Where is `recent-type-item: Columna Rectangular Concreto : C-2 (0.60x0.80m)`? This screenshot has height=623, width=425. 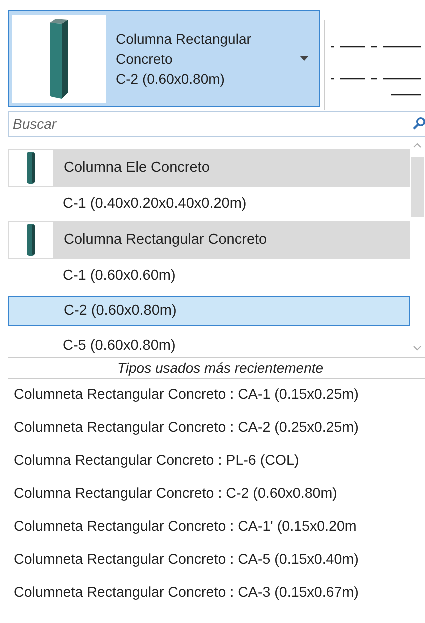
recent-type-item: Columna Rectangular Concreto : C-2 (0.60x0.80m) is located at coordinates (219, 494).